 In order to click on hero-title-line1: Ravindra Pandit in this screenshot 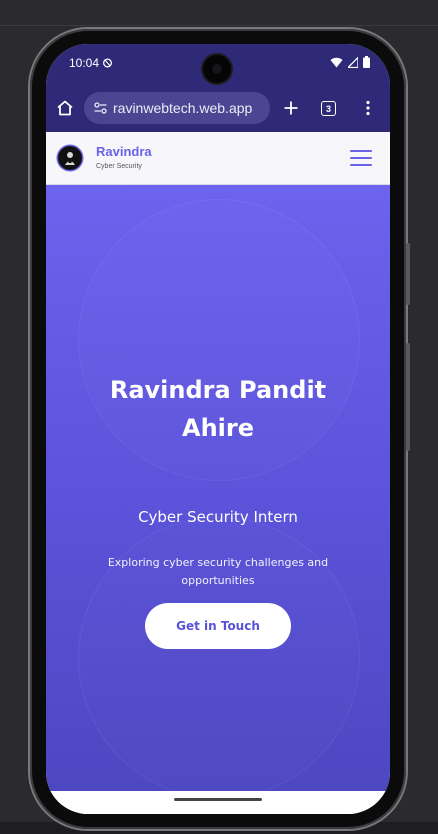, I will do `click(218, 390)`.